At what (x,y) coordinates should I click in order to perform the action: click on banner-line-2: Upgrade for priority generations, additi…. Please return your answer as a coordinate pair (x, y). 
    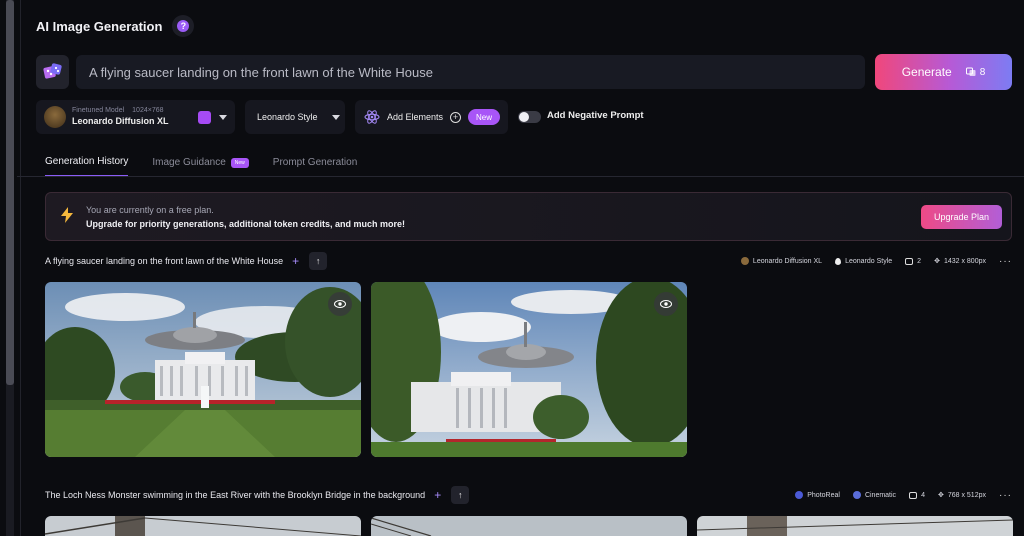
    Looking at the image, I should click on (246, 224).